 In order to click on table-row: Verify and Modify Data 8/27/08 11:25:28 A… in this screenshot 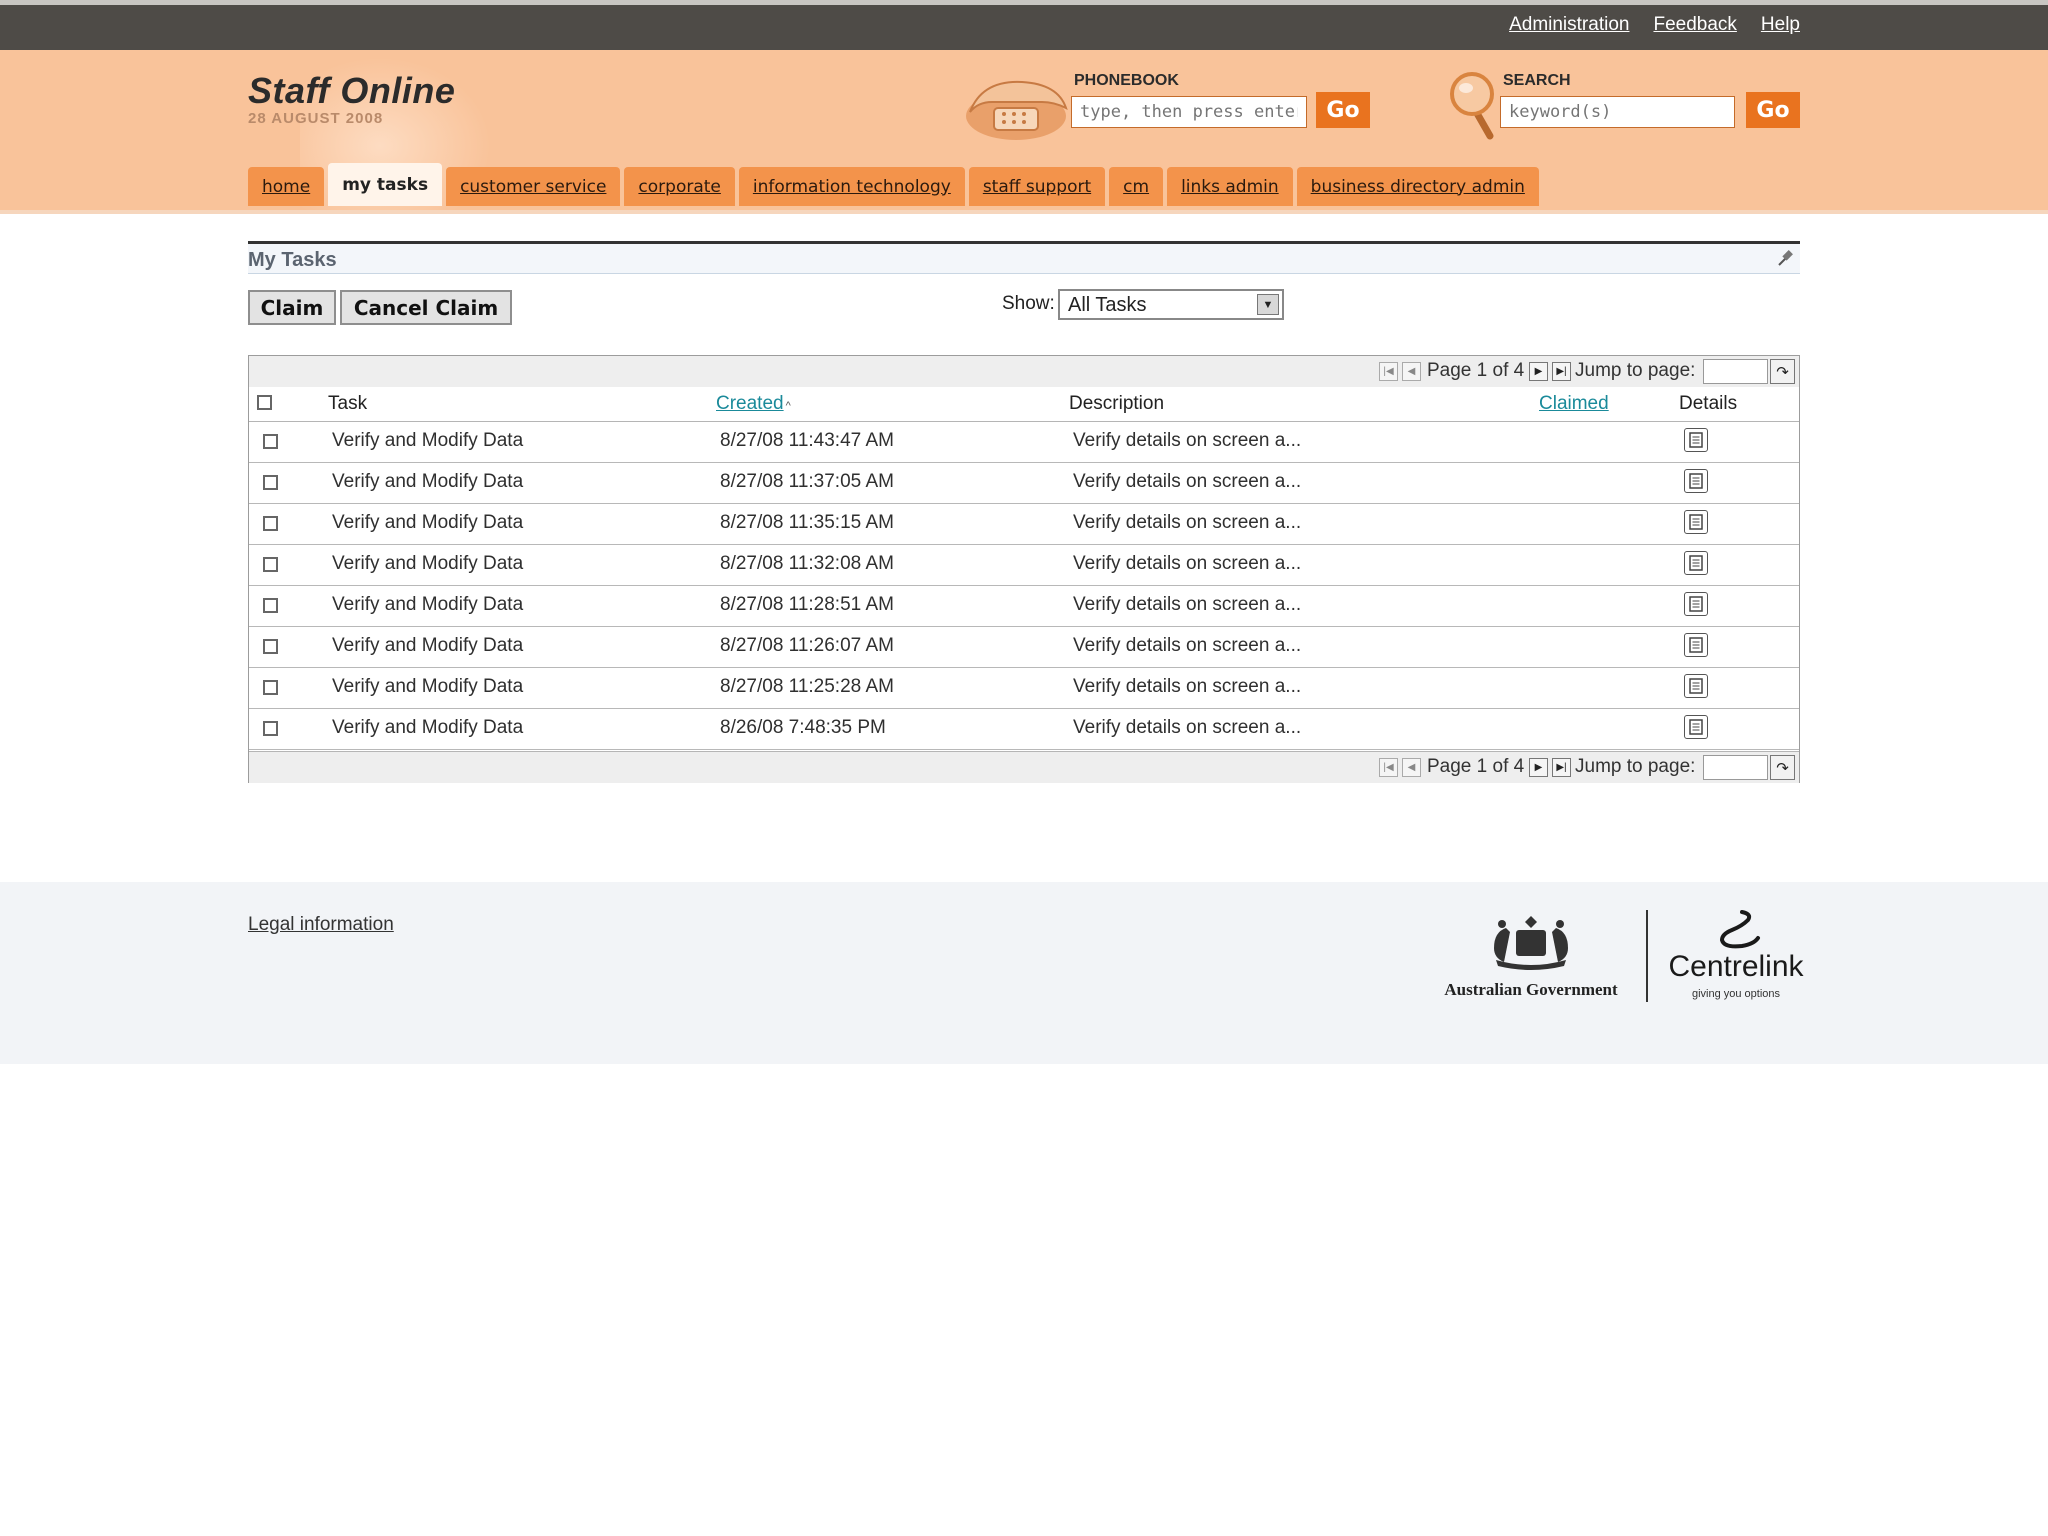, I will do `click(1024, 688)`.